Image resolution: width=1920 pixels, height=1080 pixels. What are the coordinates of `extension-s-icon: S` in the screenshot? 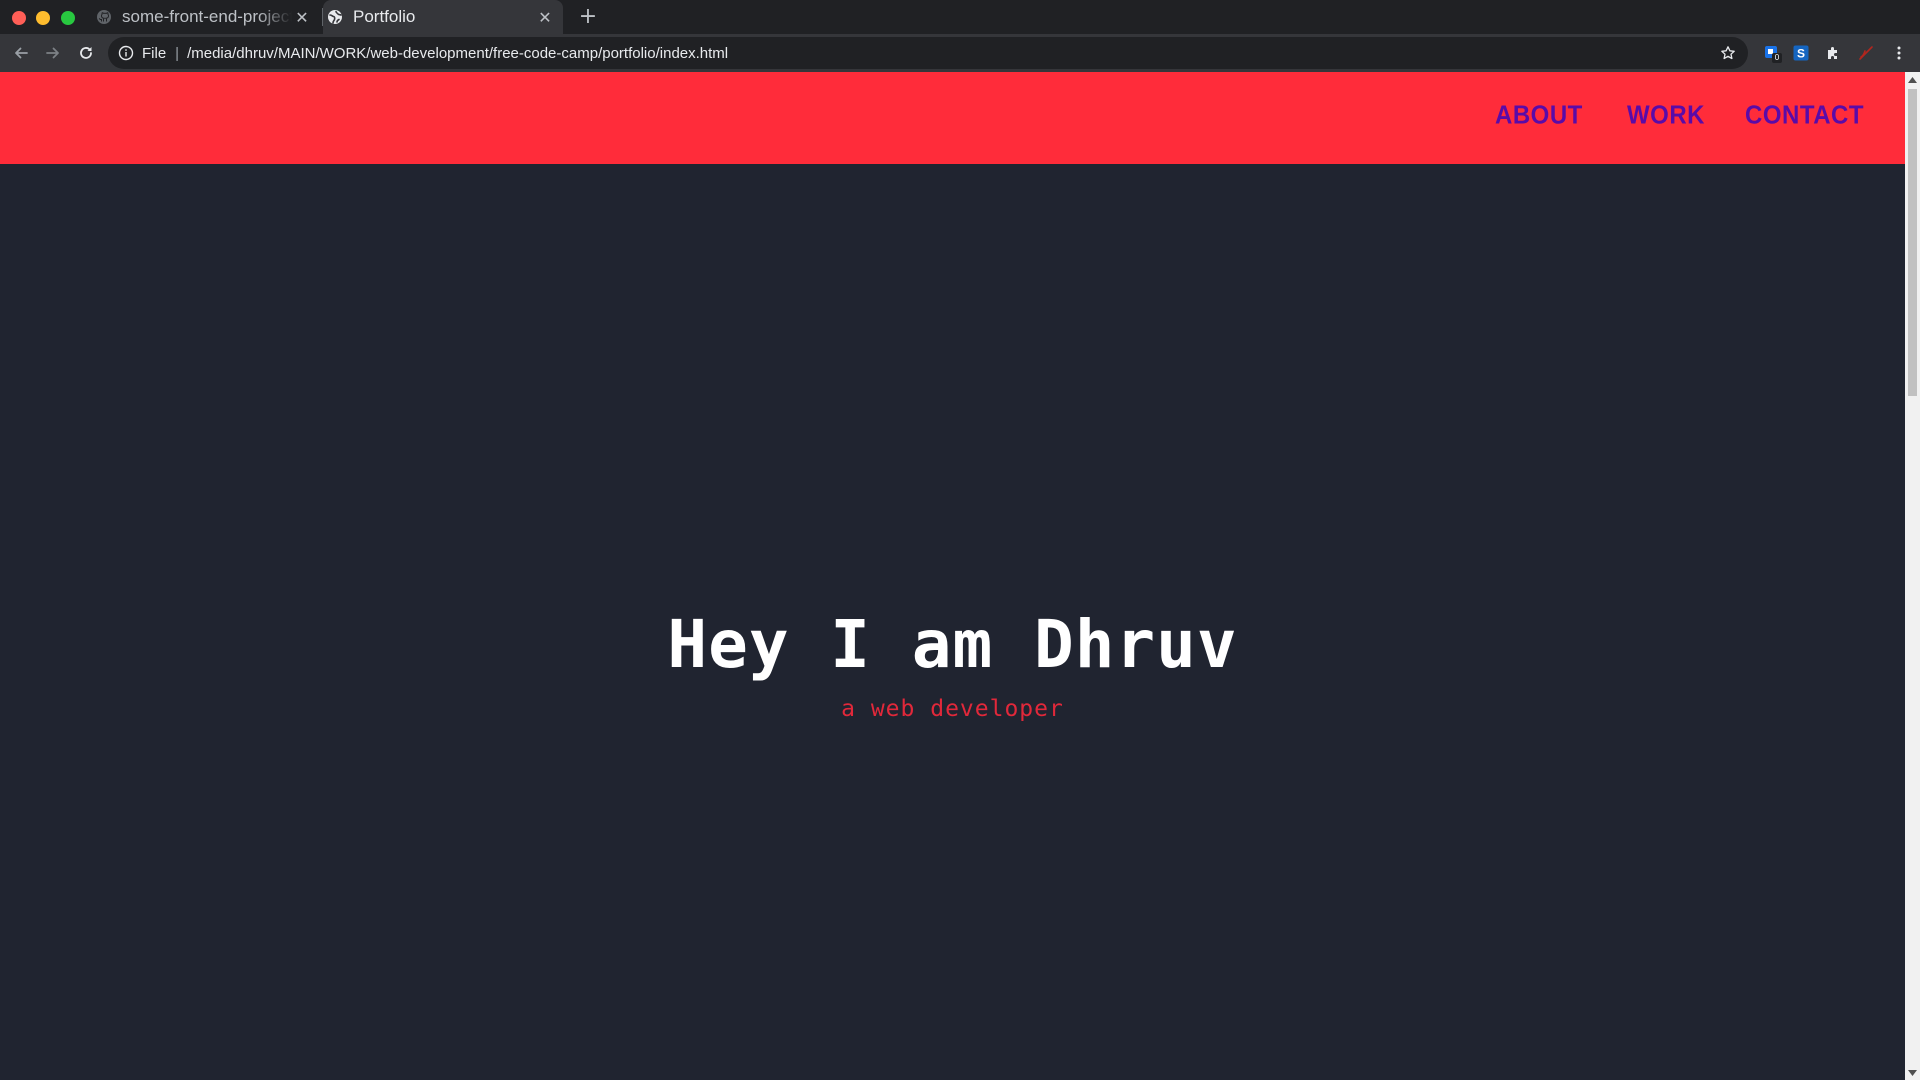 It's located at (1801, 53).